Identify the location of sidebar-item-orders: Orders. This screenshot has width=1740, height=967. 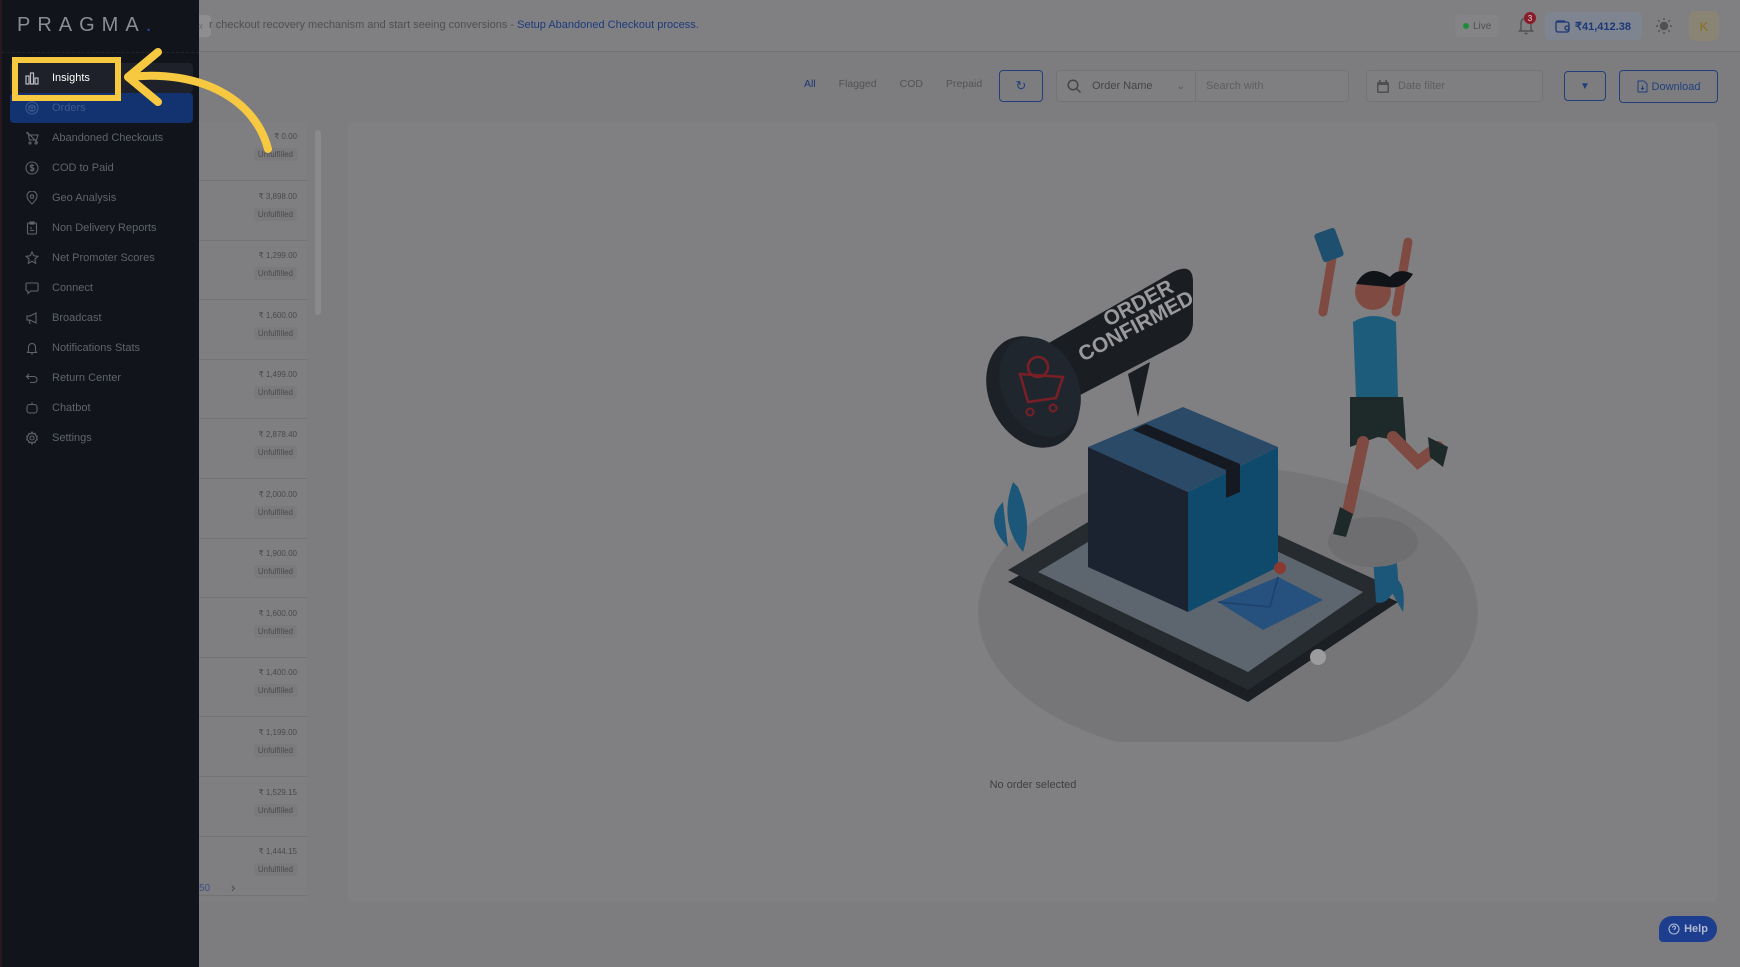
(101, 108).